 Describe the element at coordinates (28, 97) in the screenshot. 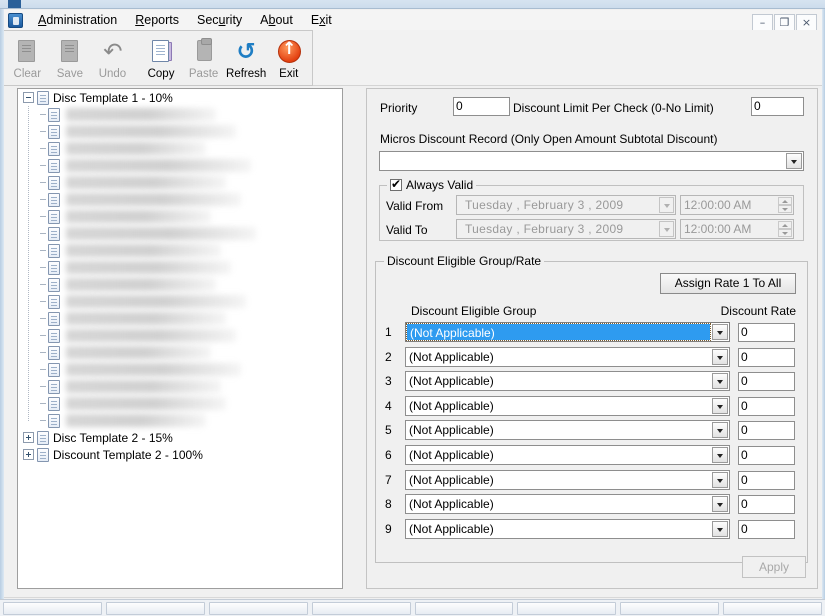

I see `collapse-icon` at that location.